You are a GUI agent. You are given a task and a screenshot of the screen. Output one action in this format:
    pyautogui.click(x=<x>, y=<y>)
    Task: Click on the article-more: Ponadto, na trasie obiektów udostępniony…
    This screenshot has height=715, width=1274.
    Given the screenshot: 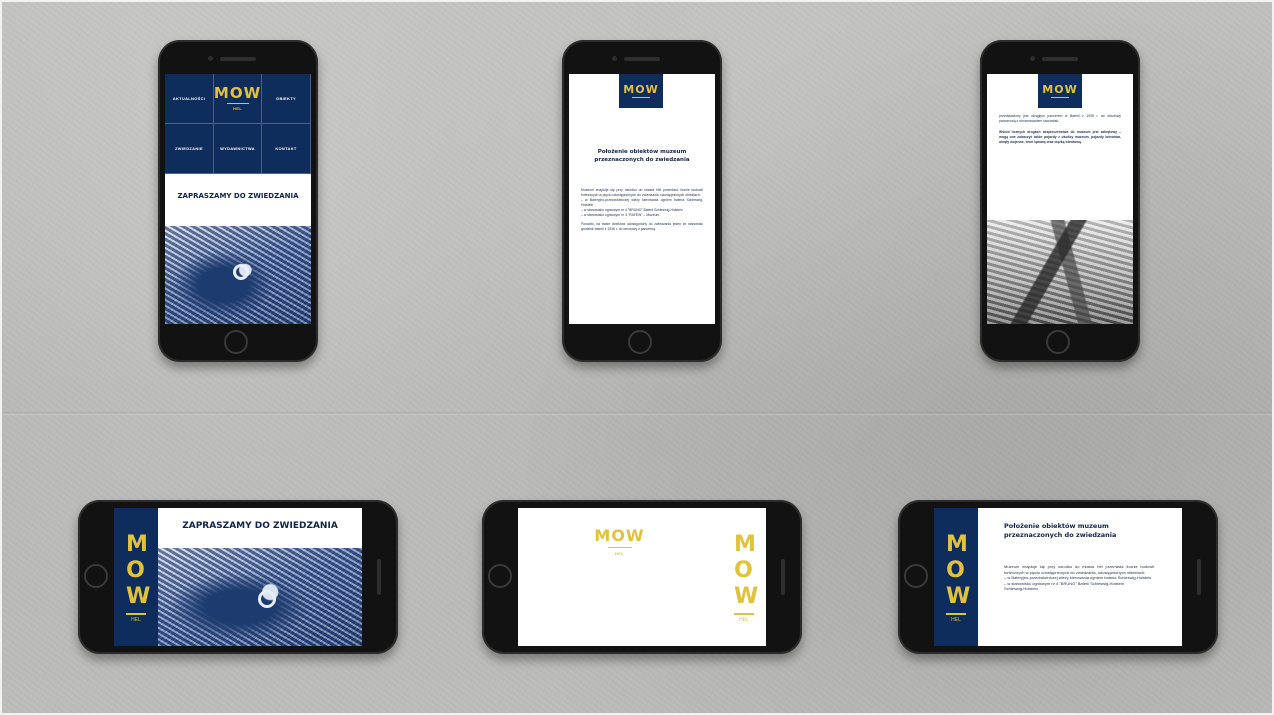 What is the action you would take?
    pyautogui.click(x=642, y=226)
    